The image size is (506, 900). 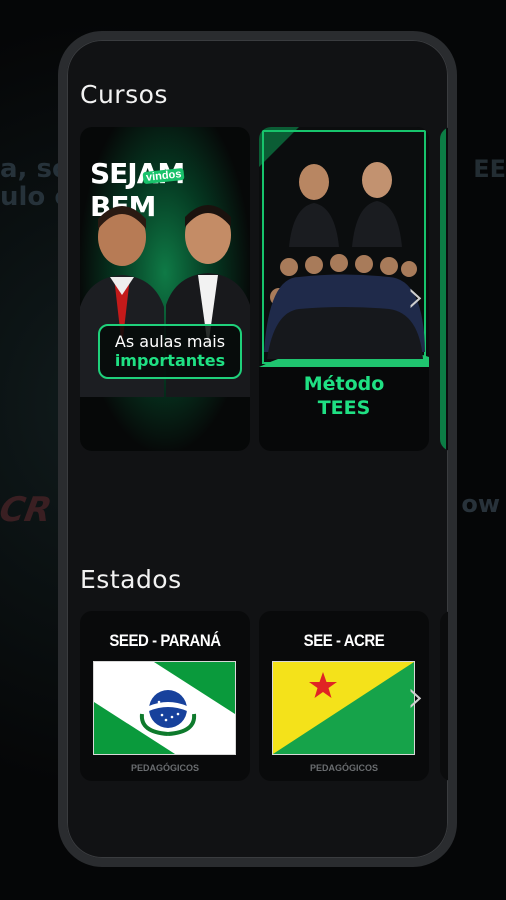 I want to click on state-card-acre: SEE - ACRE PEDAGÓGICOS, so click(x=344, y=696).